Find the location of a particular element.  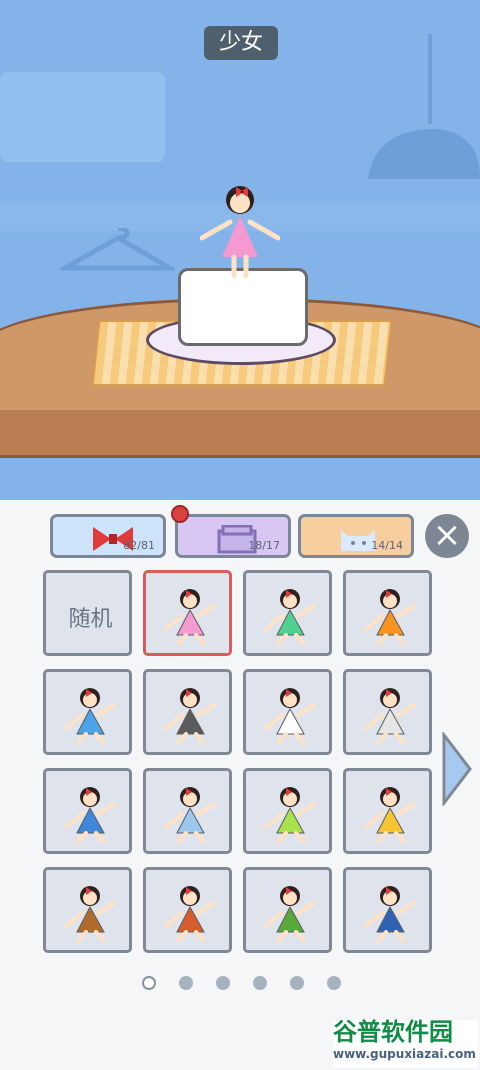

girl-character is located at coordinates (240, 232).